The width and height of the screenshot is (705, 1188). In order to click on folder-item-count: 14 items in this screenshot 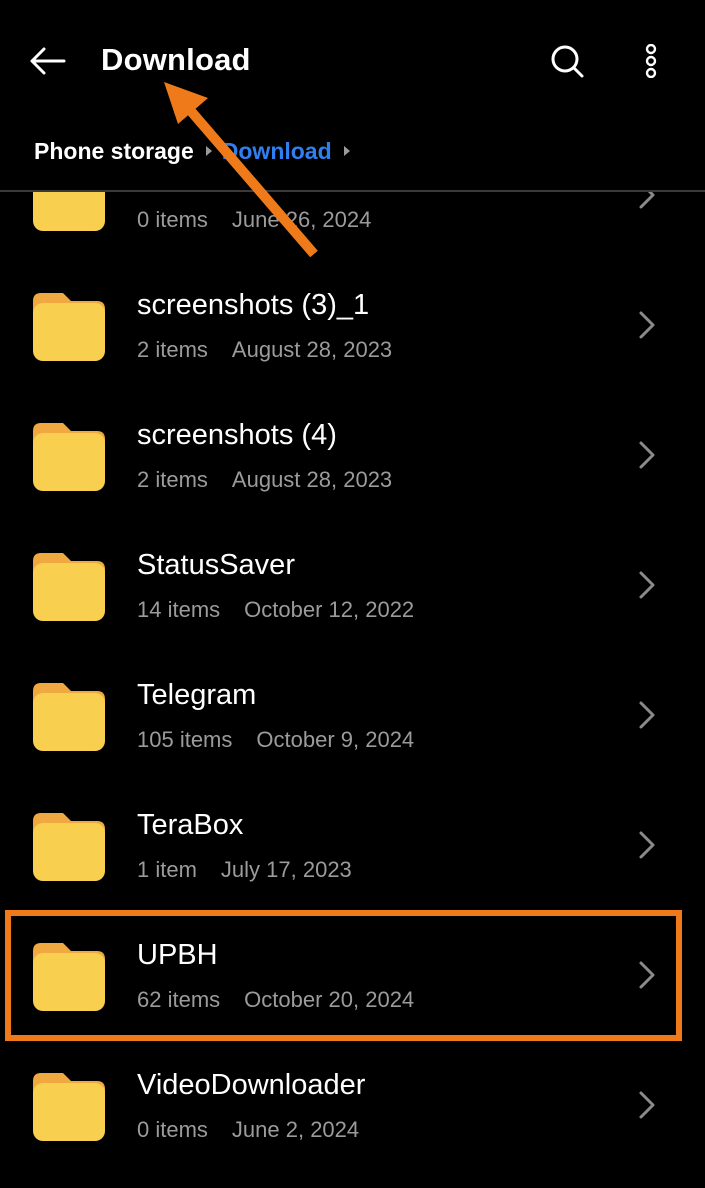, I will do `click(179, 609)`.